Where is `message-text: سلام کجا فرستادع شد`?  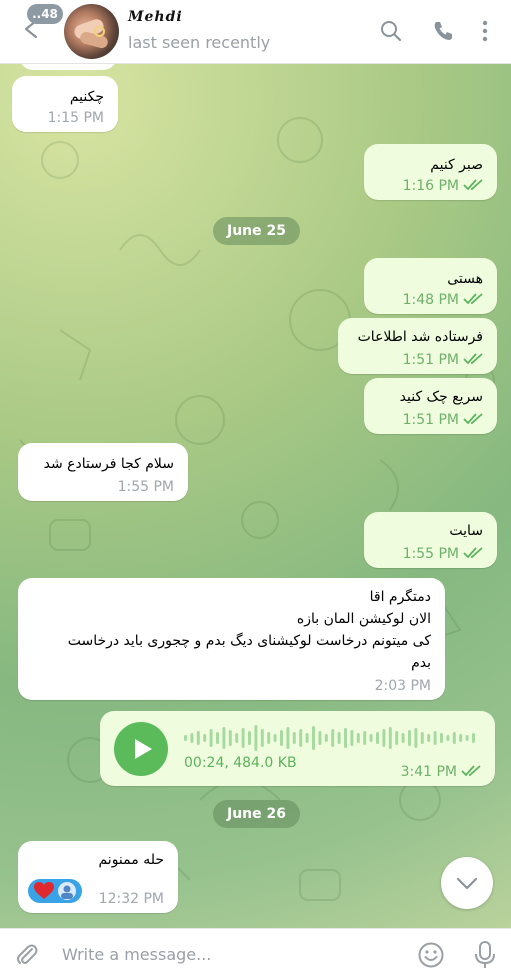 message-text: سلام کجا فرستادع شد is located at coordinates (108, 464).